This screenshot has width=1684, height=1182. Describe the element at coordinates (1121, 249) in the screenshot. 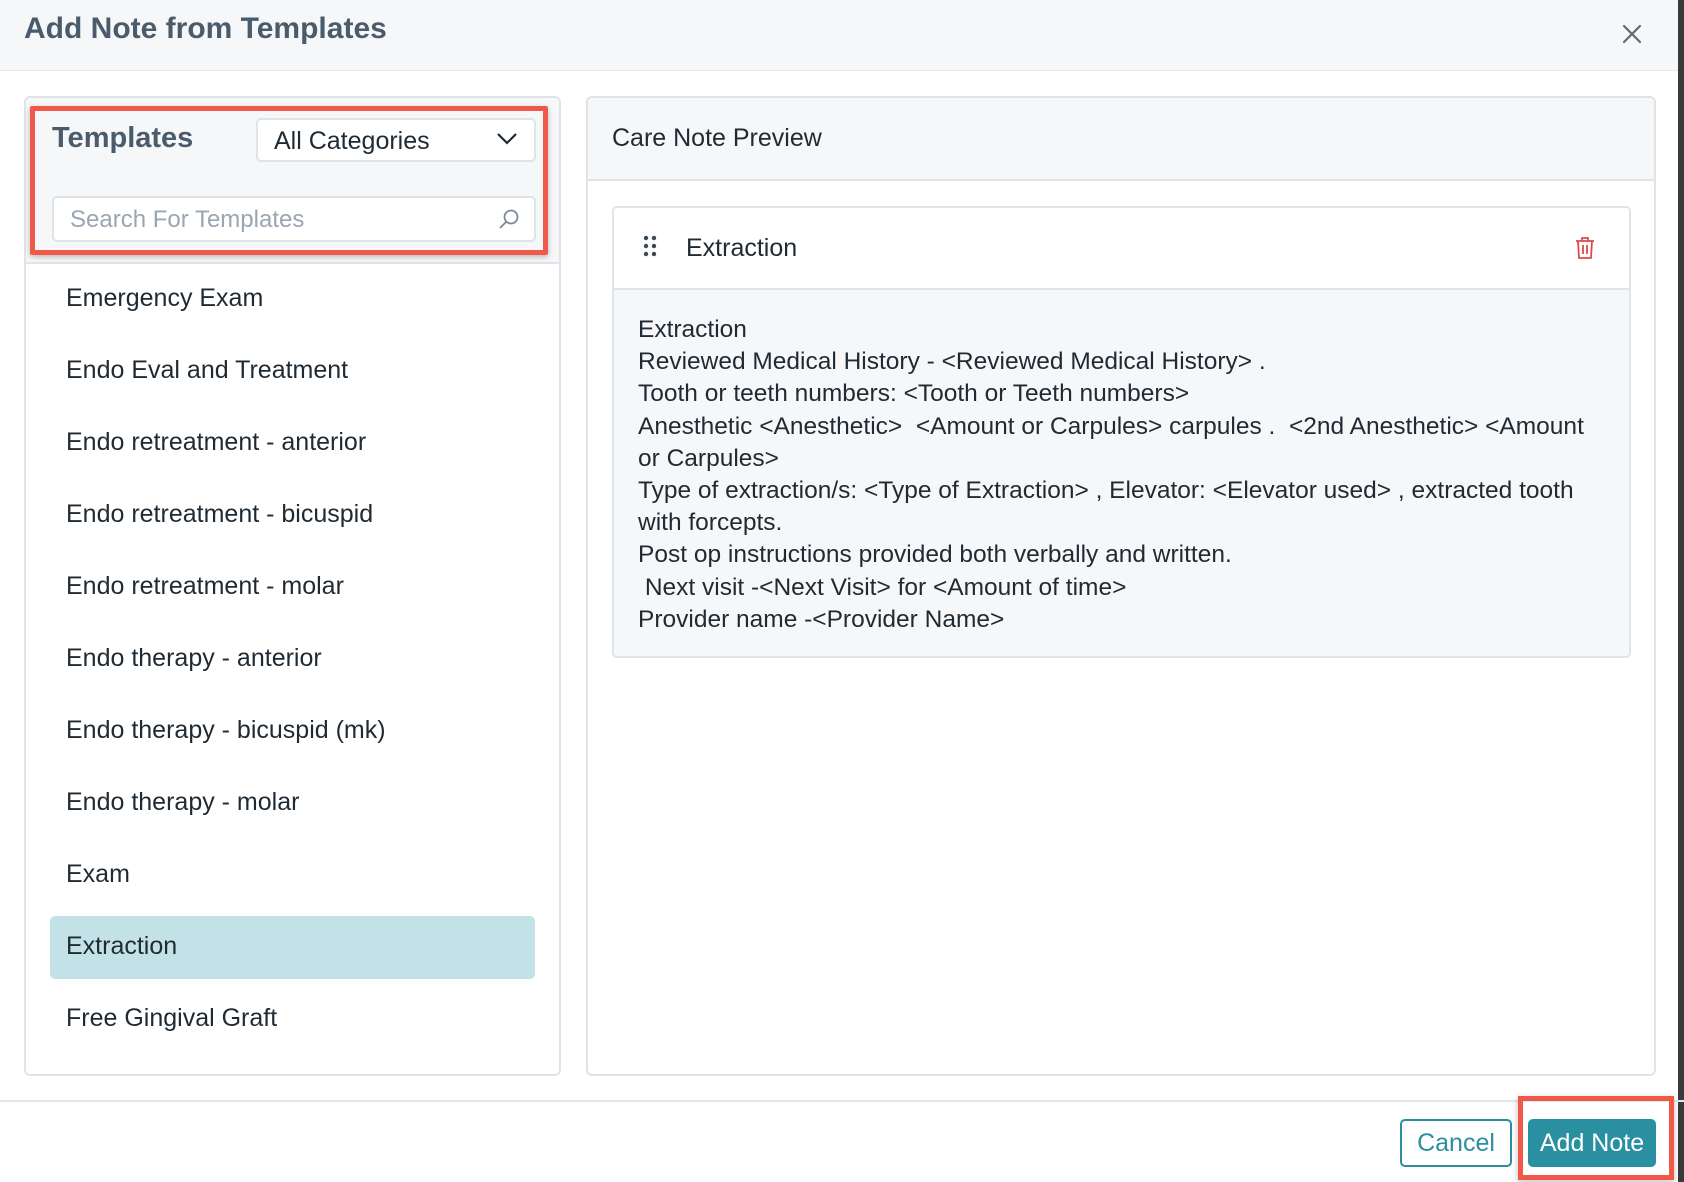

I see `note-card-header: Extraction` at that location.